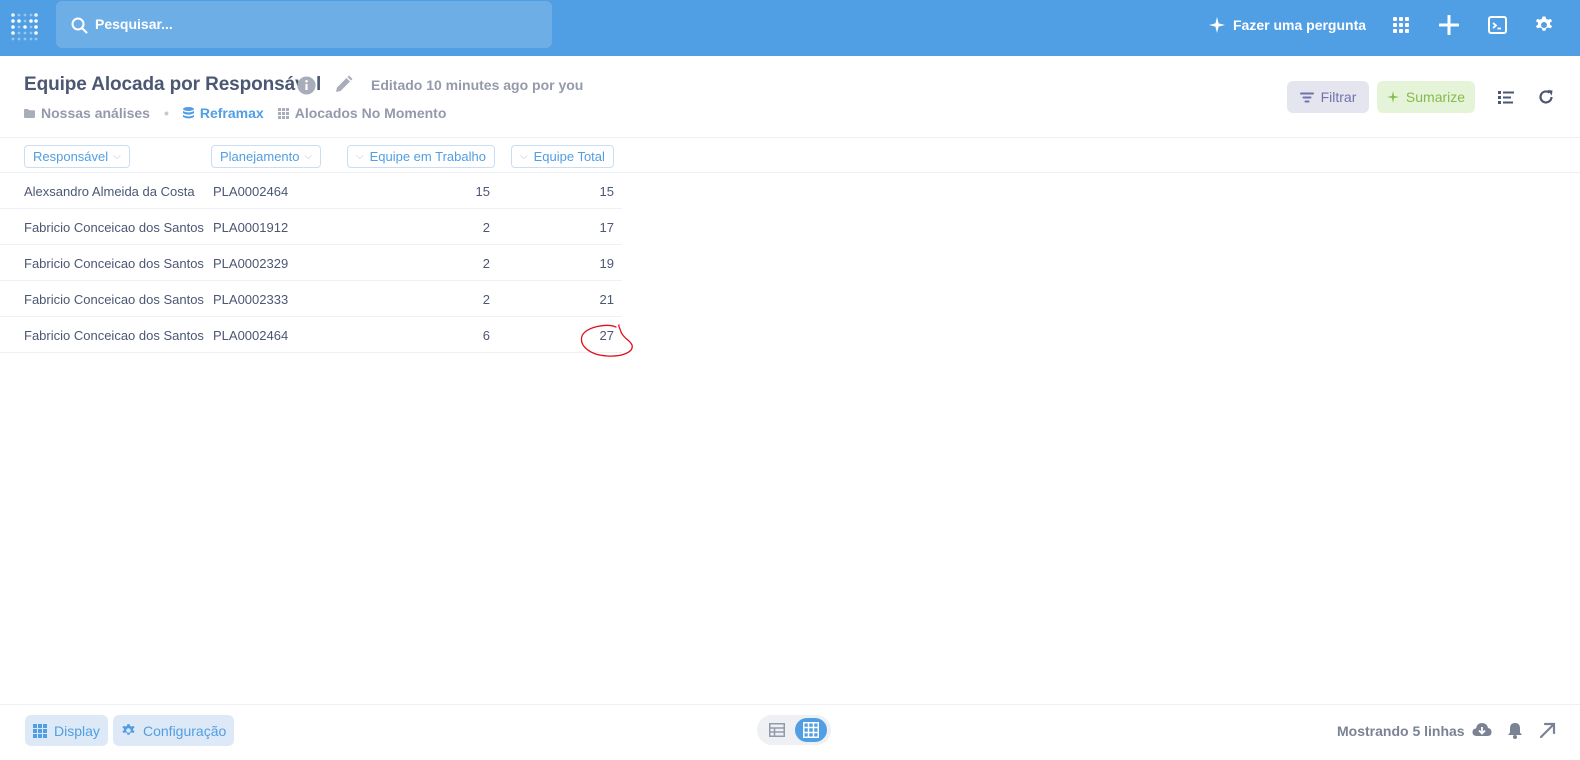  I want to click on annotation-circle, so click(606, 340).